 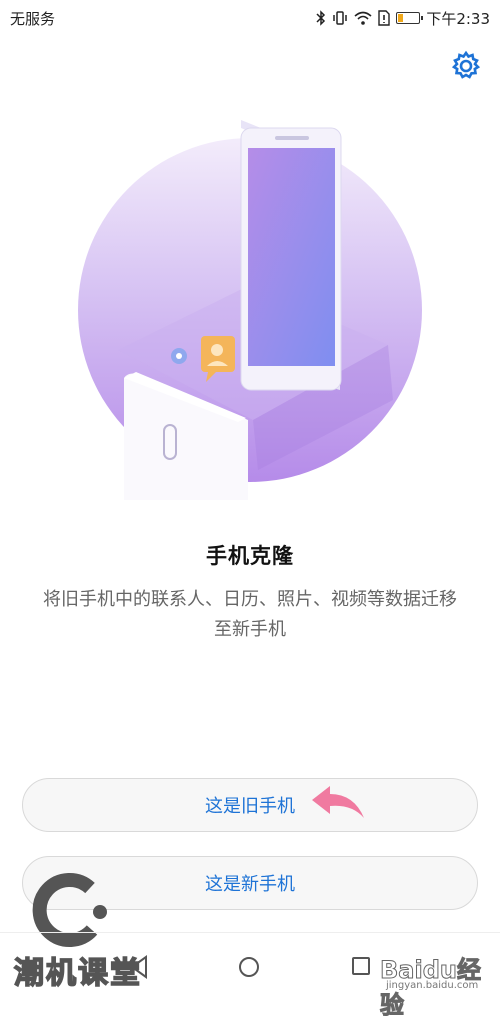 What do you see at coordinates (432, 985) in the screenshot?
I see `watermark-url: jingyan.baidu.com` at bounding box center [432, 985].